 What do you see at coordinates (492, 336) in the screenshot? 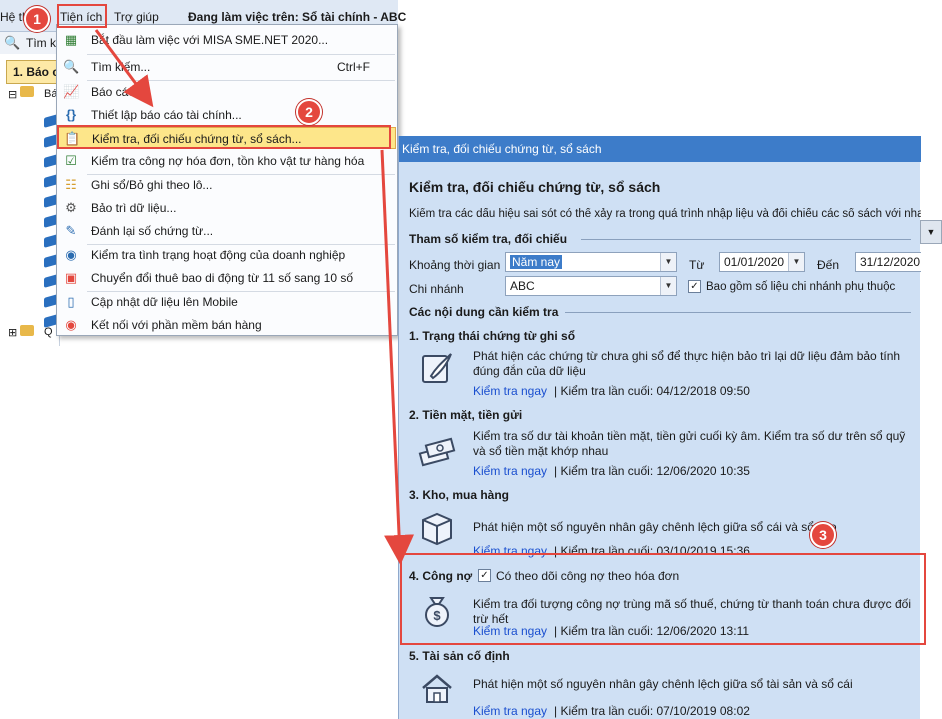
I see `item-title: 1. Trạng thái chứng từ ghi sổ` at bounding box center [492, 336].